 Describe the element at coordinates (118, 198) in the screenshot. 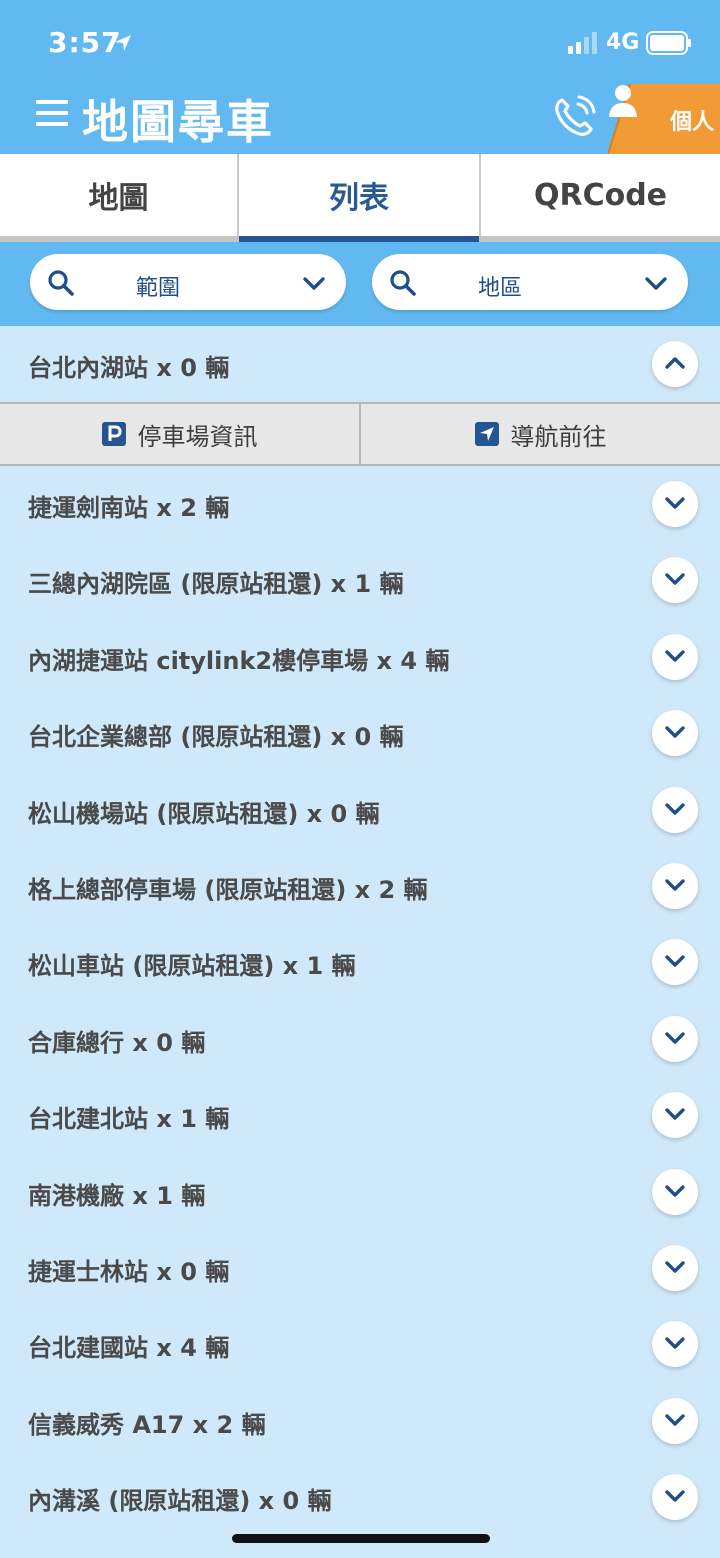

I see `tab-map-label: 地圖` at that location.